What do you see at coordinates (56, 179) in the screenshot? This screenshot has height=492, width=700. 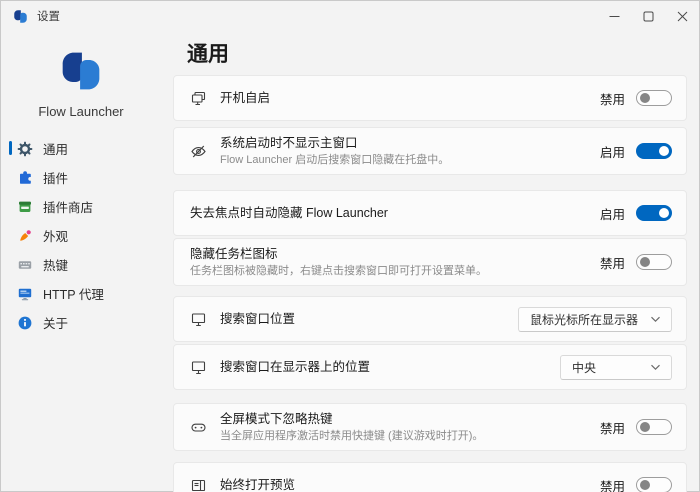 I see `sidebar-item-label: 插件` at bounding box center [56, 179].